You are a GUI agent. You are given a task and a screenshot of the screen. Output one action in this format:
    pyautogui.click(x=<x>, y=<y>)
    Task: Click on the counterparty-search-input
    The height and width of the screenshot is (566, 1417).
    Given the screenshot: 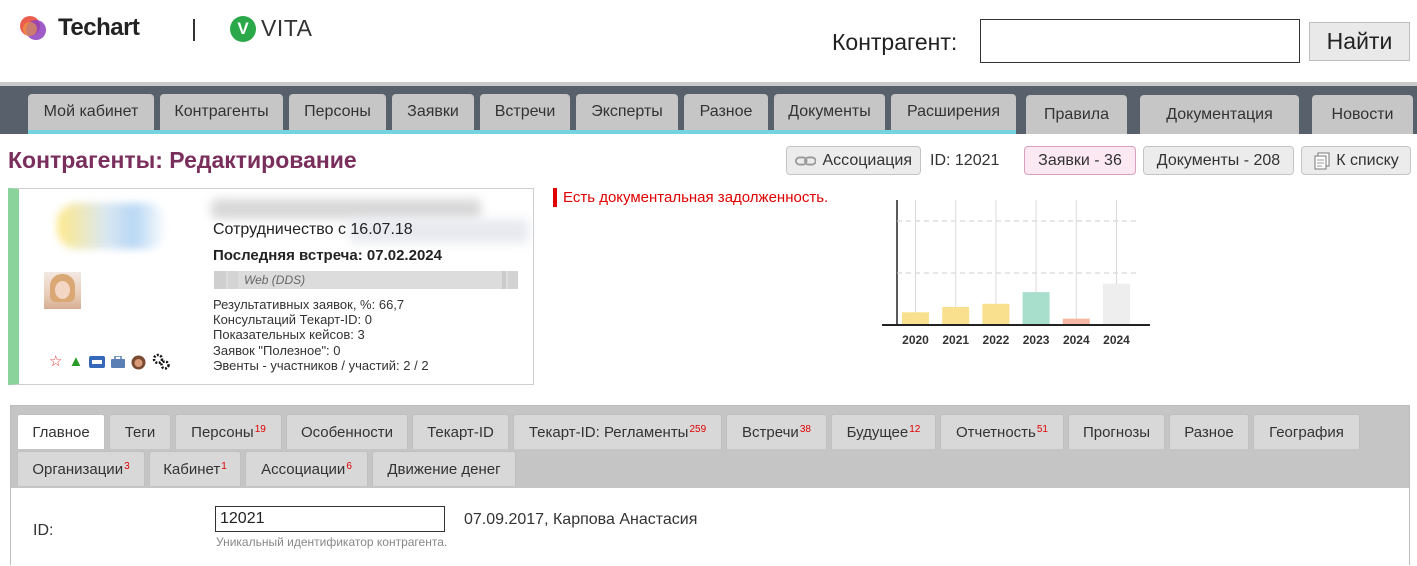 What is the action you would take?
    pyautogui.click(x=1140, y=41)
    